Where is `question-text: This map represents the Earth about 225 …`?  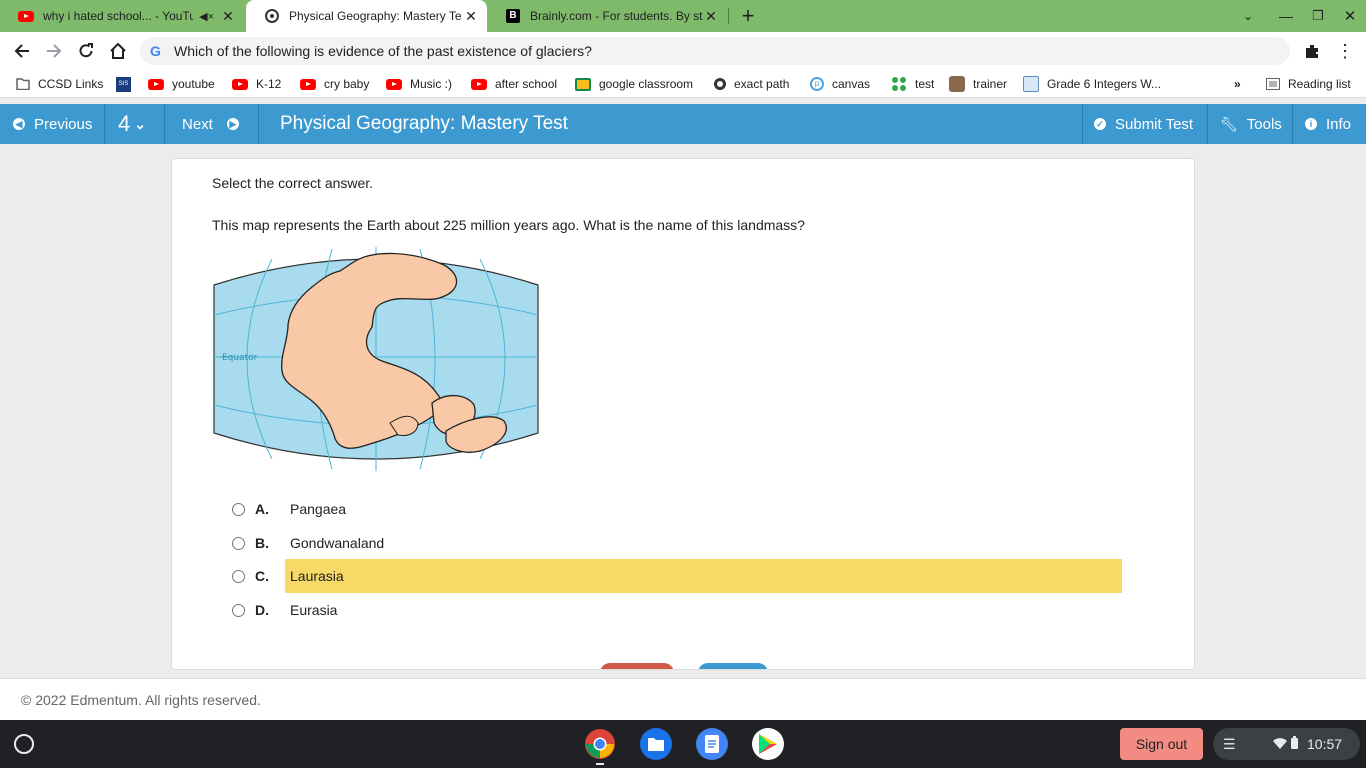 question-text: This map represents the Earth about 225 … is located at coordinates (508, 225).